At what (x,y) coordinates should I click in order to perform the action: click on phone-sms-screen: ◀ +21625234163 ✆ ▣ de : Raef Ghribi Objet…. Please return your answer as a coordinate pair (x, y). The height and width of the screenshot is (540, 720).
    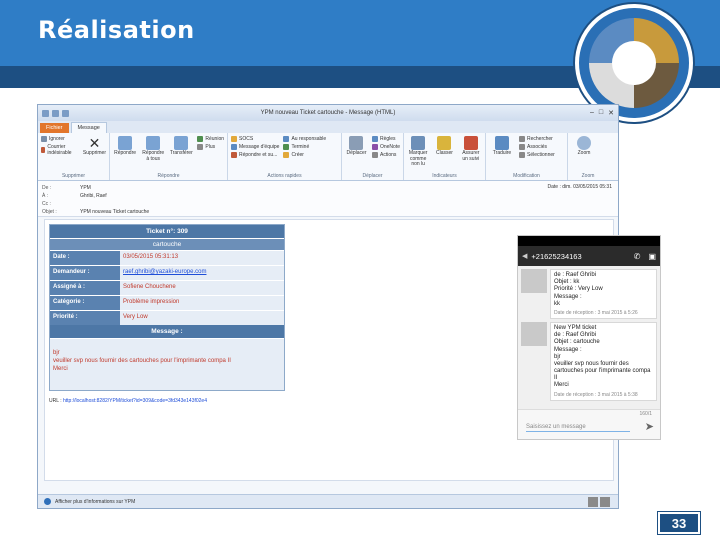
    Looking at the image, I should click on (589, 337).